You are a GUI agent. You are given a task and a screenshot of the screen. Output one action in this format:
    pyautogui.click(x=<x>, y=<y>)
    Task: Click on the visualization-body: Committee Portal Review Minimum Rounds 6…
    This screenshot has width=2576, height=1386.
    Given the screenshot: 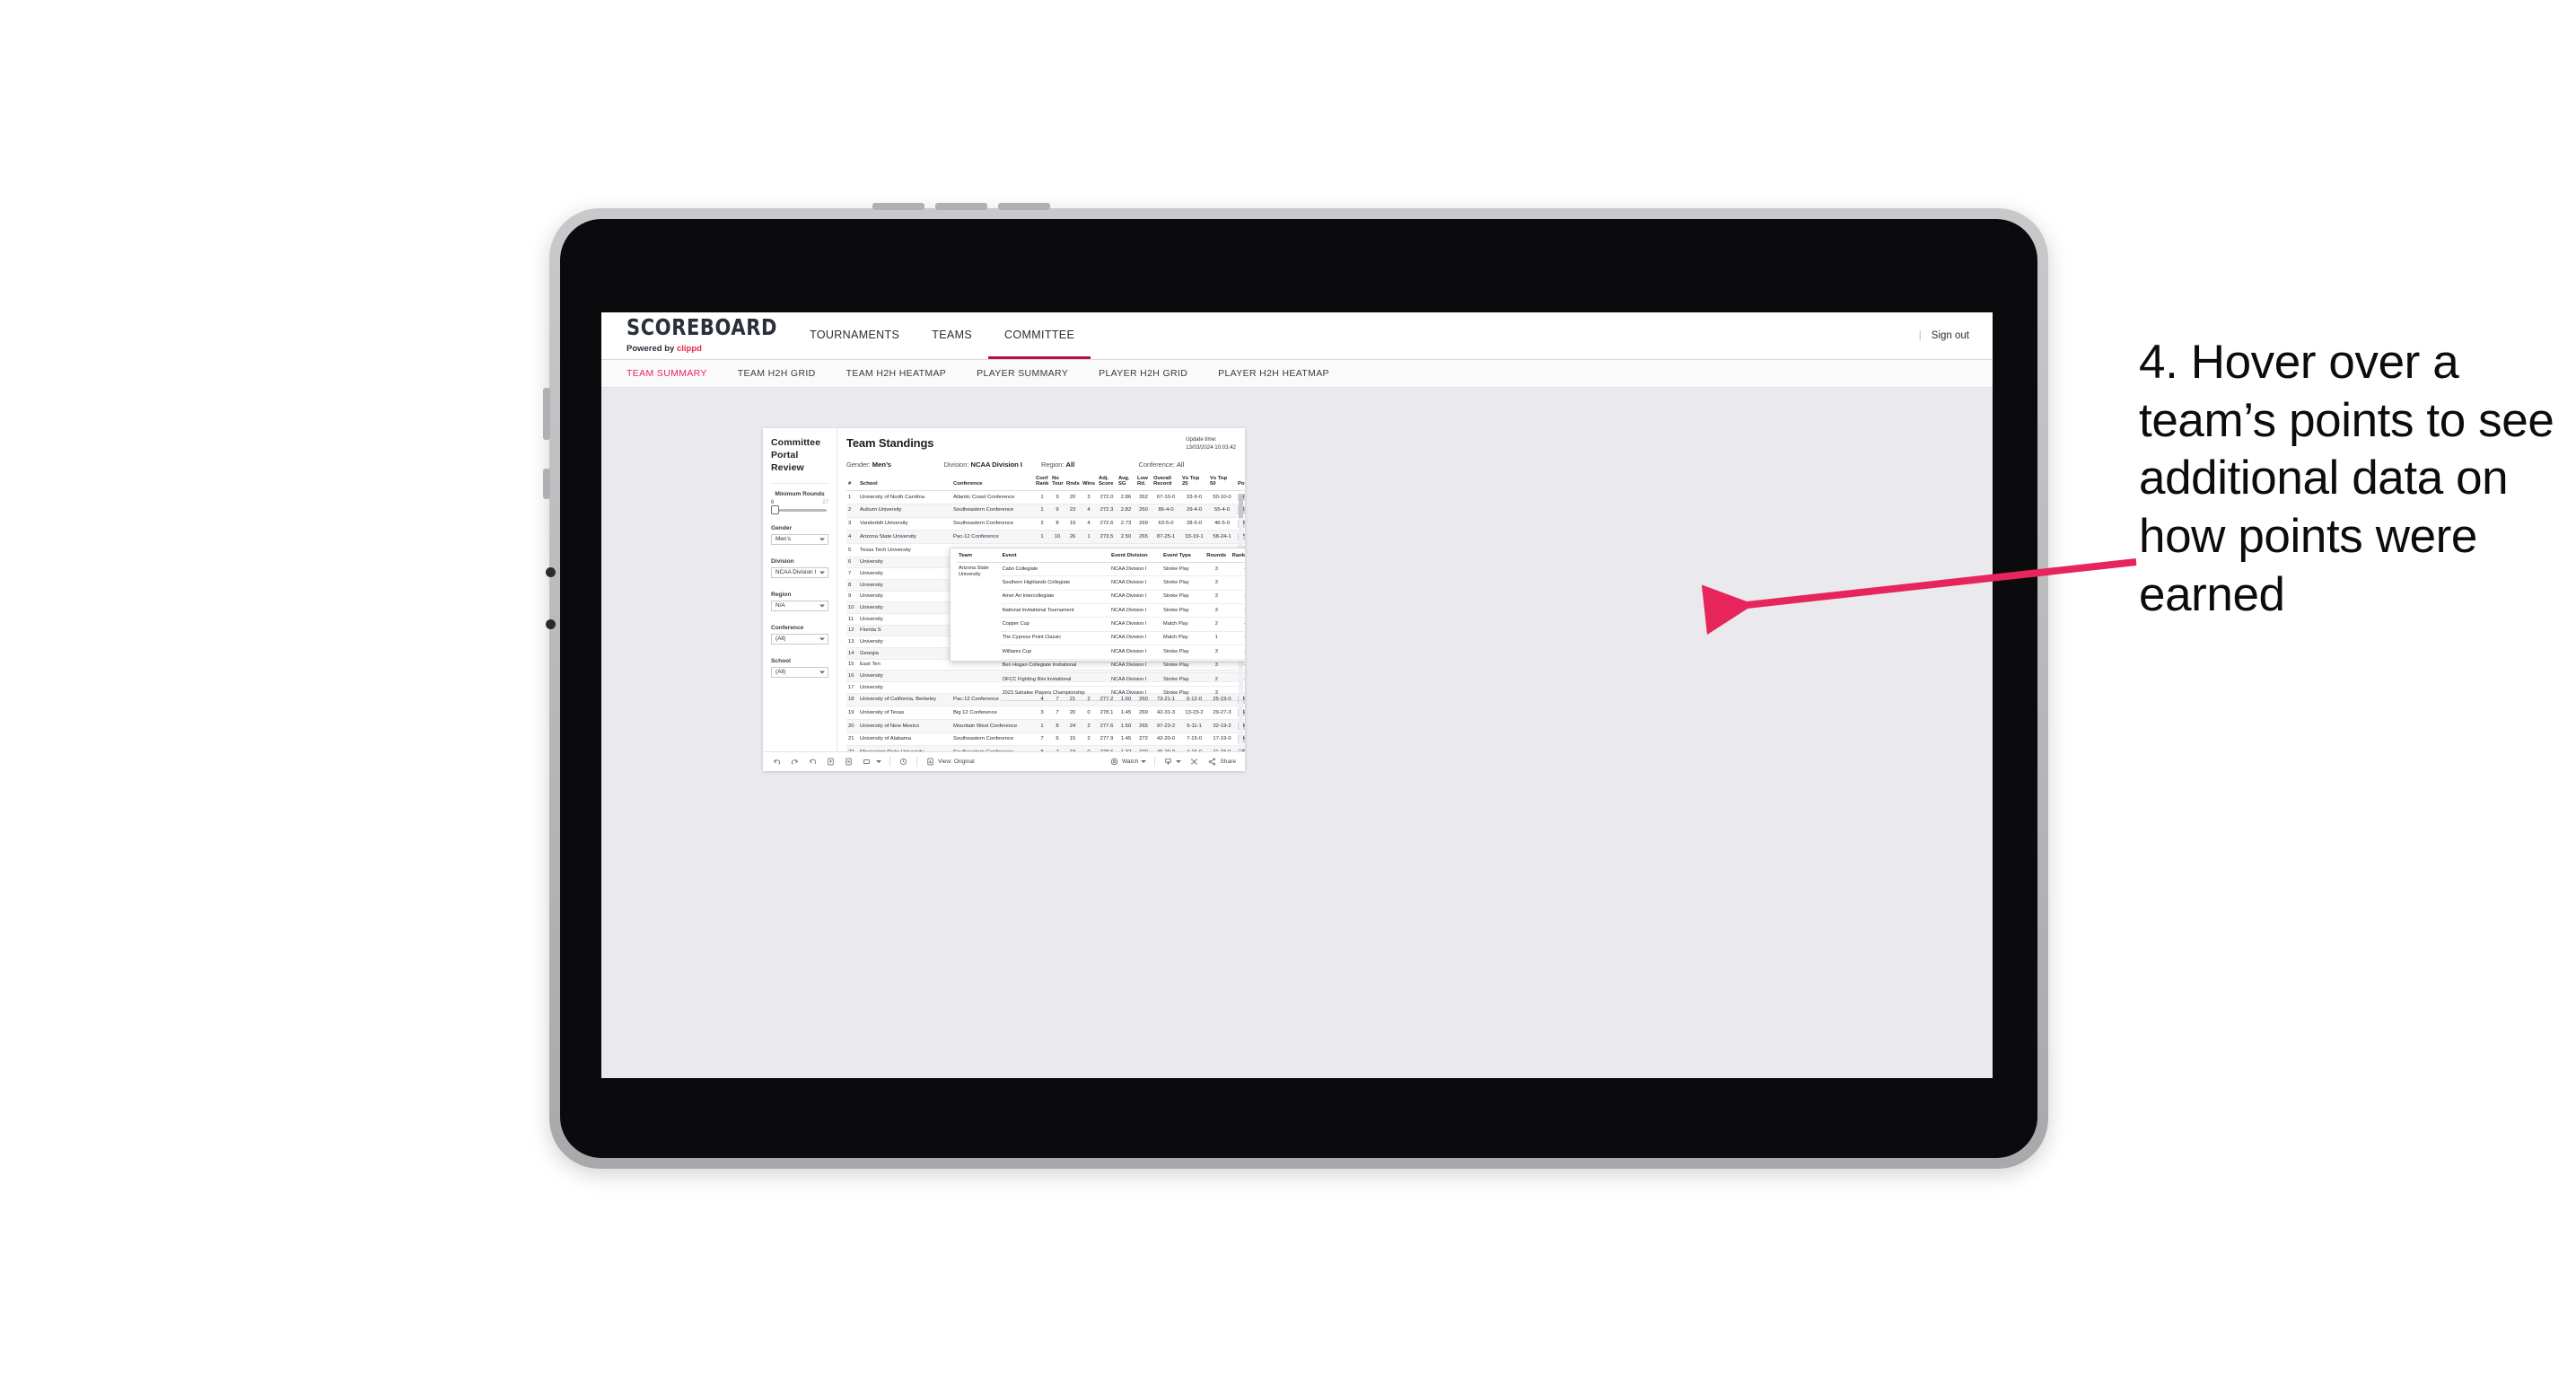 What is the action you would take?
    pyautogui.click(x=1004, y=590)
    